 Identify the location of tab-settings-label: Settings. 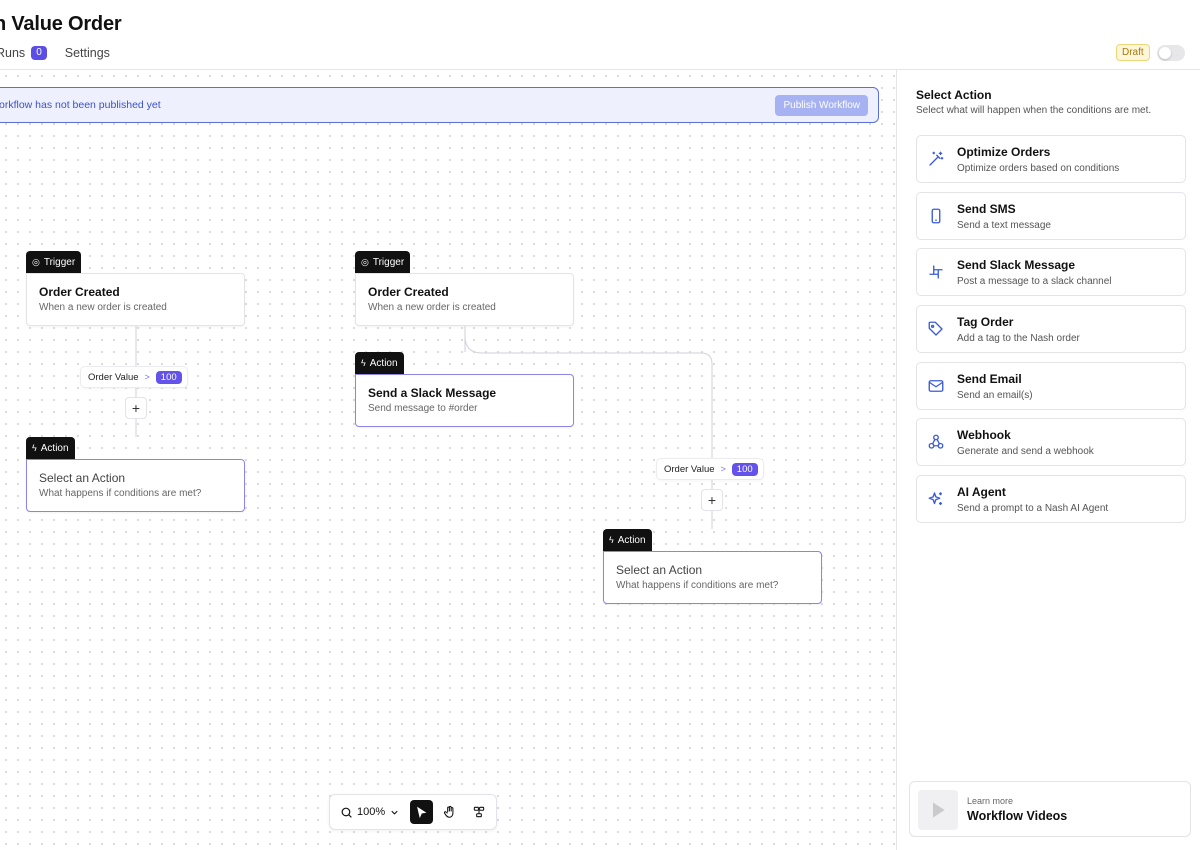
(87, 53).